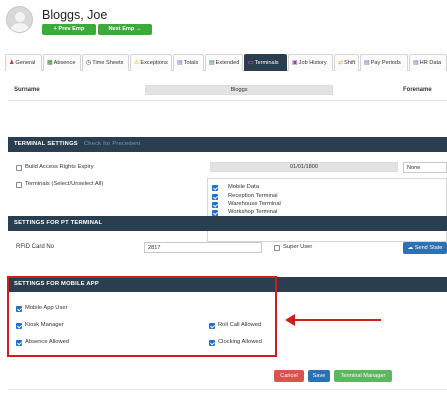 This screenshot has width=447, height=399. Describe the element at coordinates (417, 90) in the screenshot. I see `forename-label: Forename` at that location.